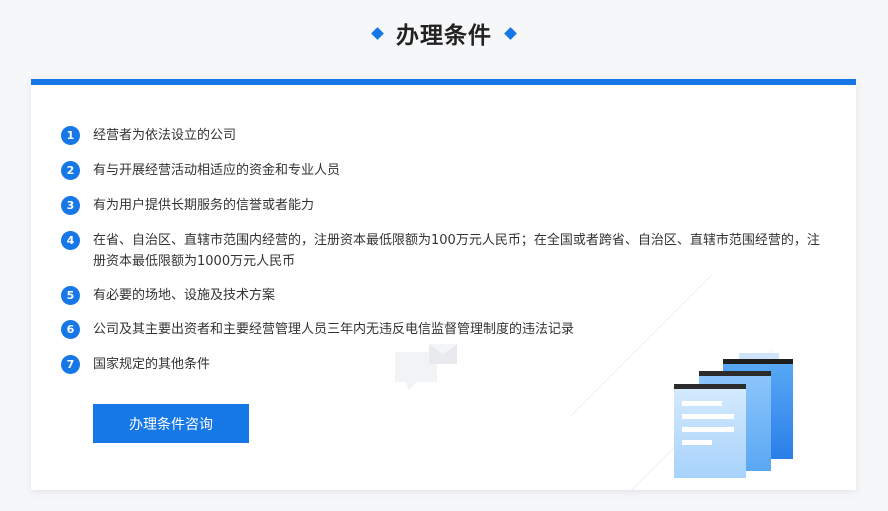 Image resolution: width=888 pixels, height=511 pixels. I want to click on number-badge: 2, so click(70, 170).